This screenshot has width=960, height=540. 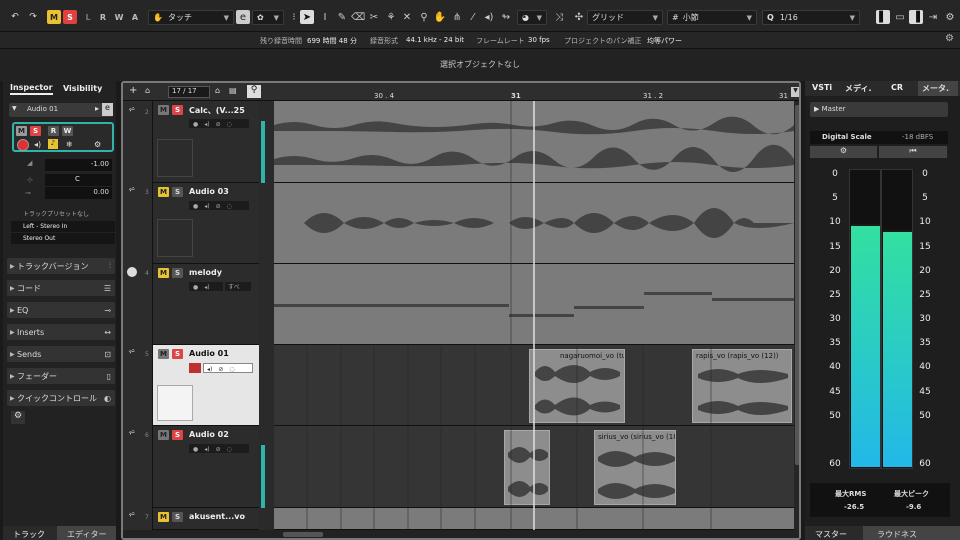 I want to click on track-header-calc: M S Calc、(V...25 ● ◂) ⊘ ◌, so click(x=206, y=142).